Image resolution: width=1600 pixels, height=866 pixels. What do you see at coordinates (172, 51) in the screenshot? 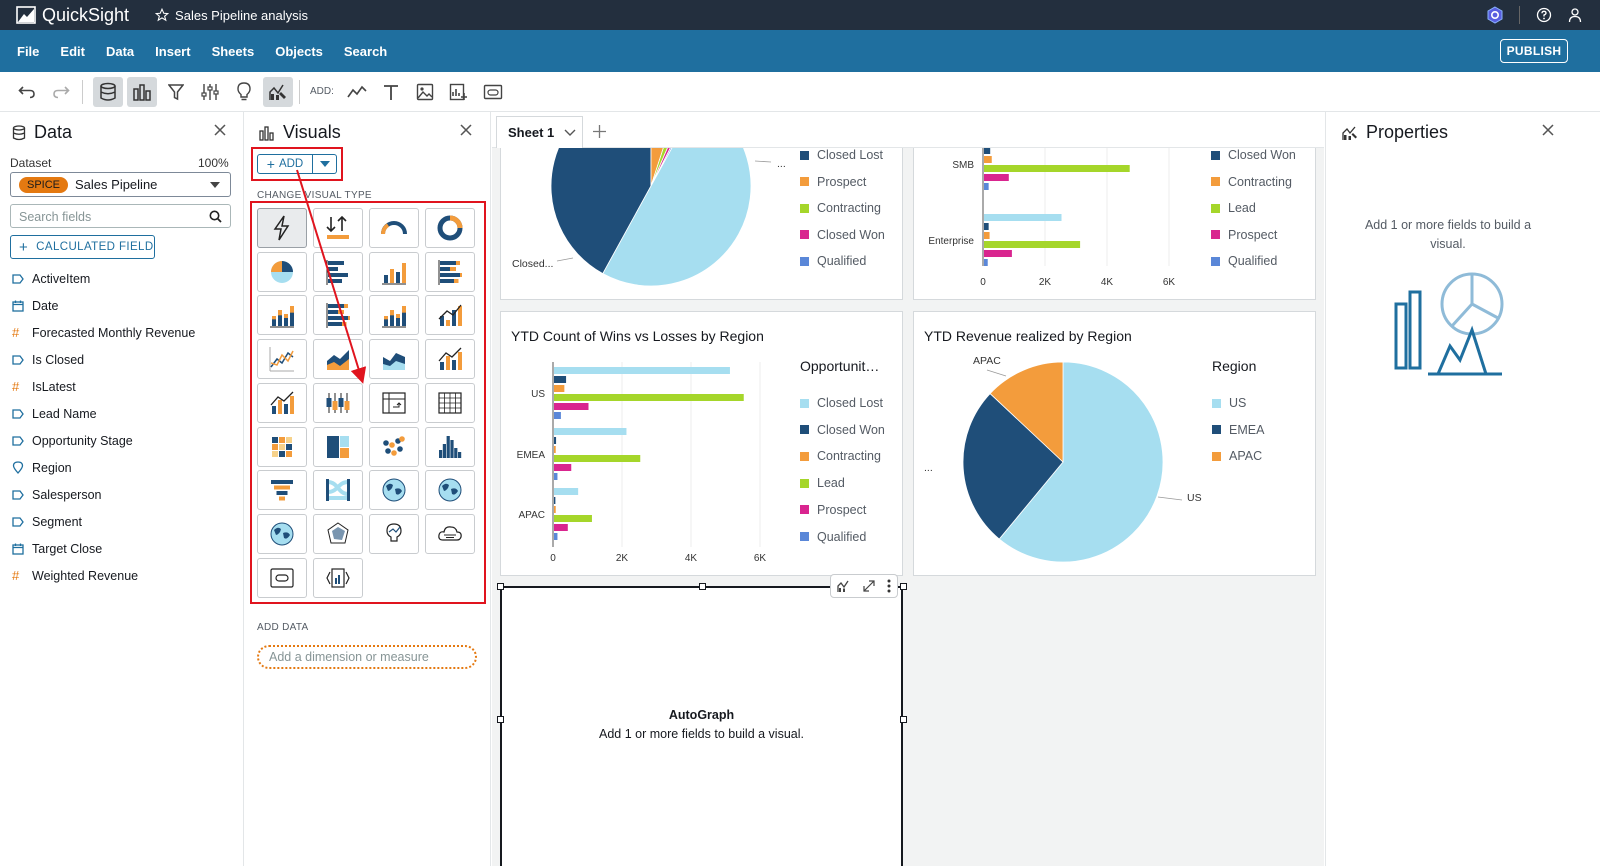
I see `menu-insert: Insert` at bounding box center [172, 51].